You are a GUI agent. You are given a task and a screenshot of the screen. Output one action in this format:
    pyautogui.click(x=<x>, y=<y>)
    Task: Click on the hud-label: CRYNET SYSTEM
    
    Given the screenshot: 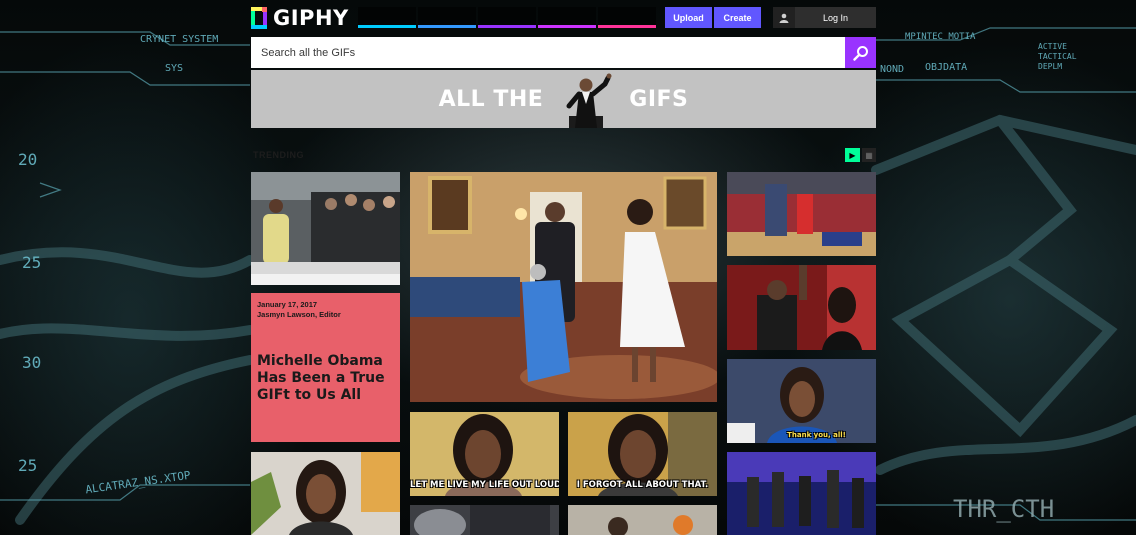 What is the action you would take?
    pyautogui.click(x=179, y=39)
    